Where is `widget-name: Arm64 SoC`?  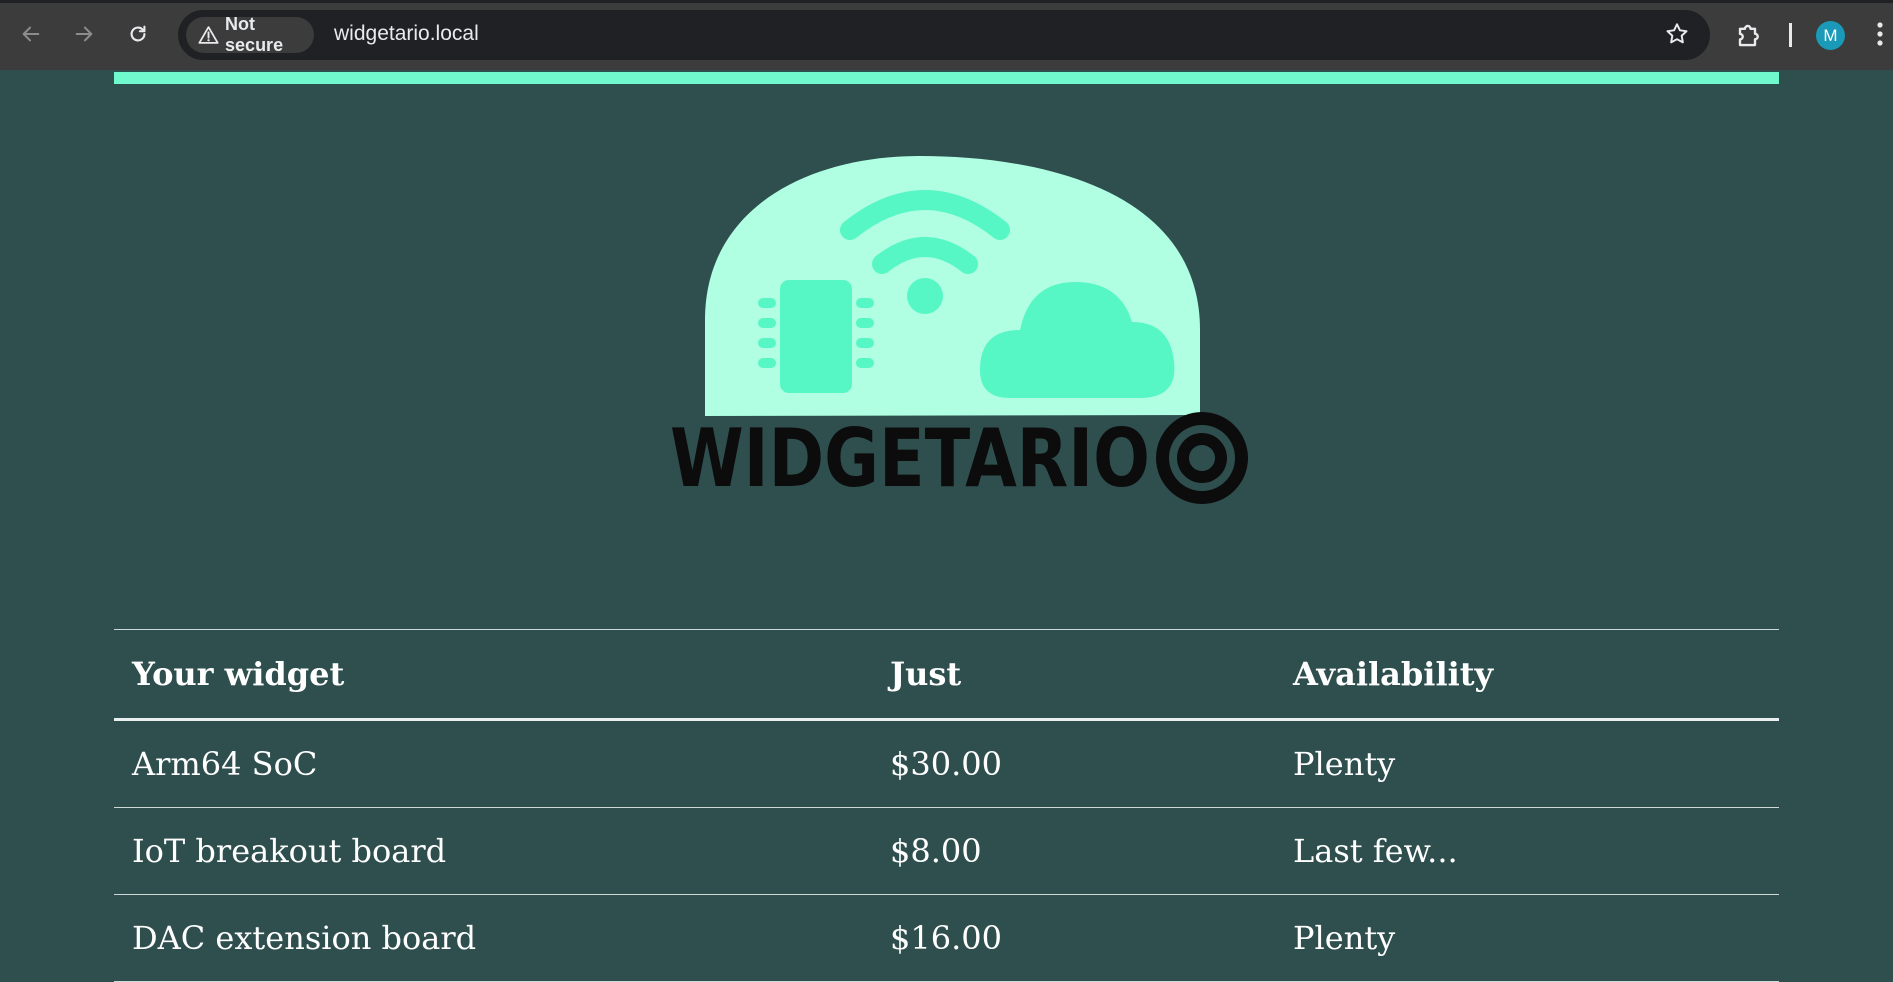
widget-name: Arm64 SoC is located at coordinates (493, 763).